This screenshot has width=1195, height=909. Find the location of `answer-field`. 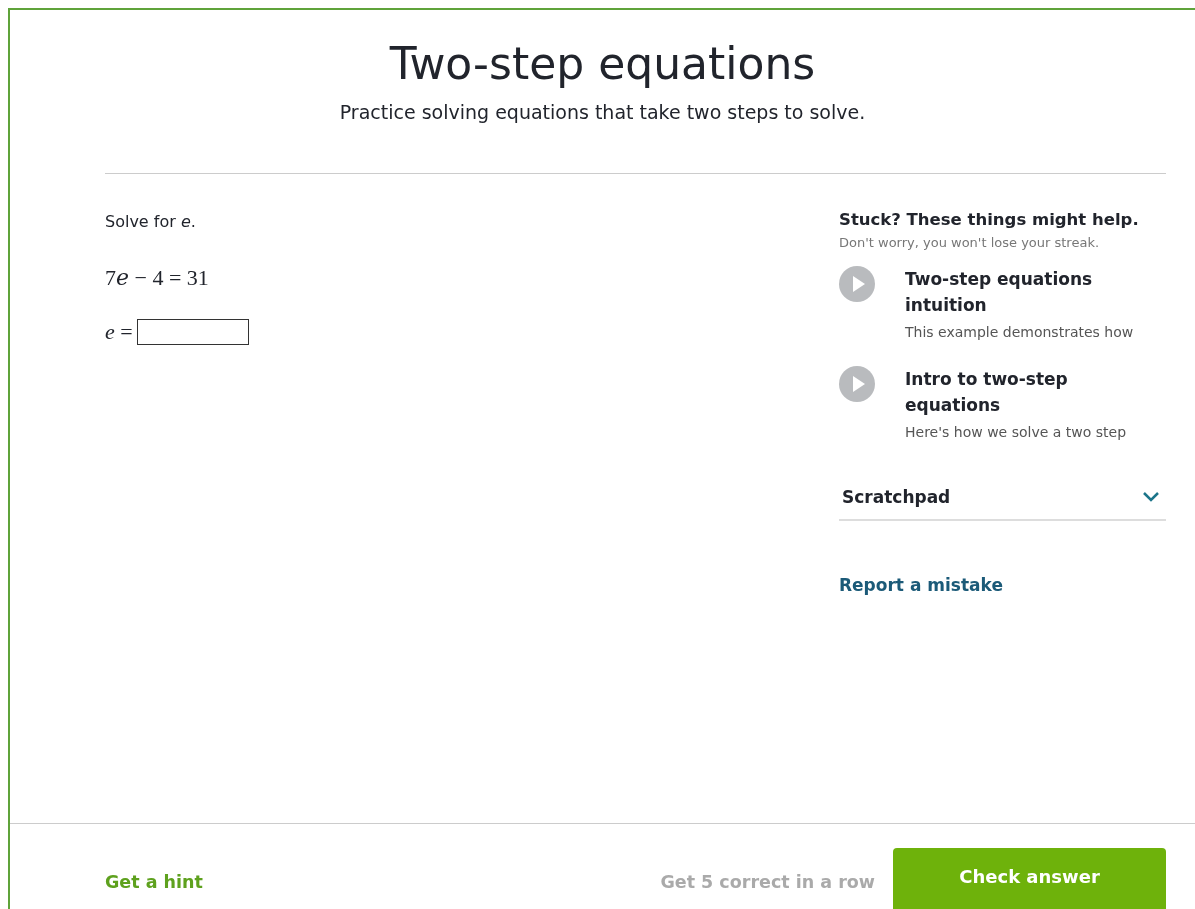

answer-field is located at coordinates (192, 332).